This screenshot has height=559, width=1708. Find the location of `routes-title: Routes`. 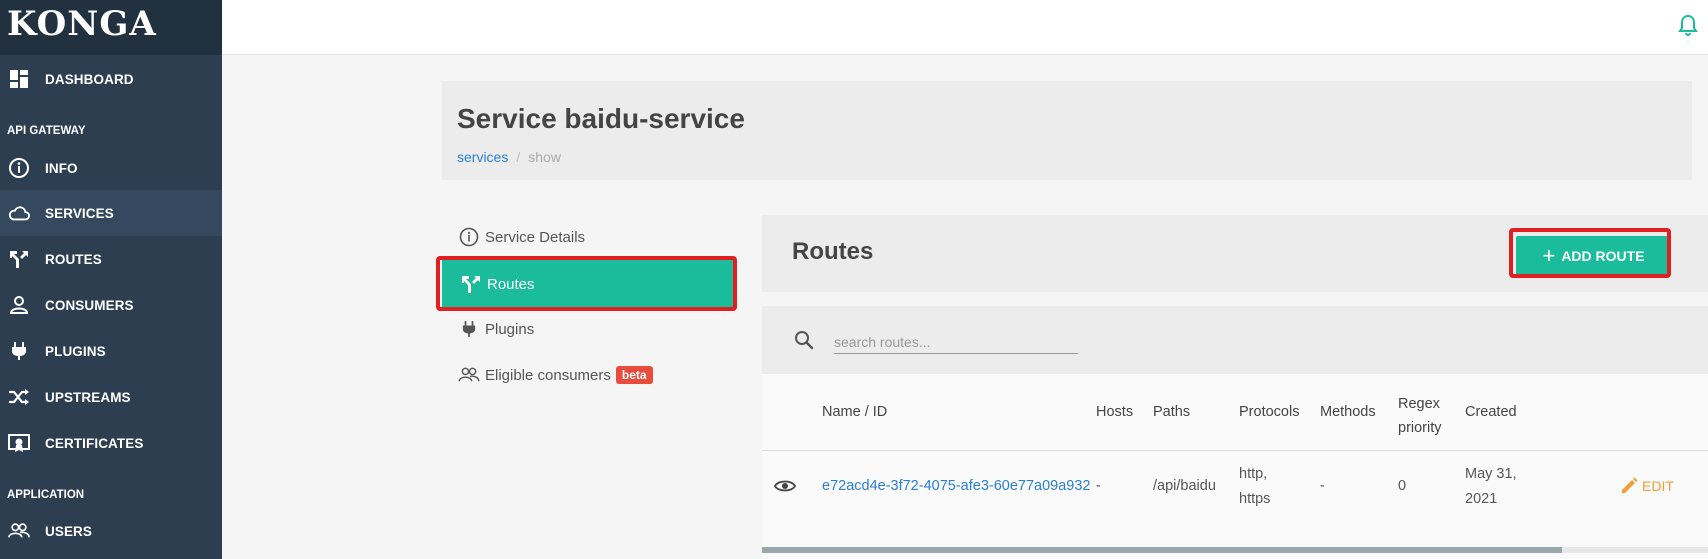

routes-title: Routes is located at coordinates (833, 251).